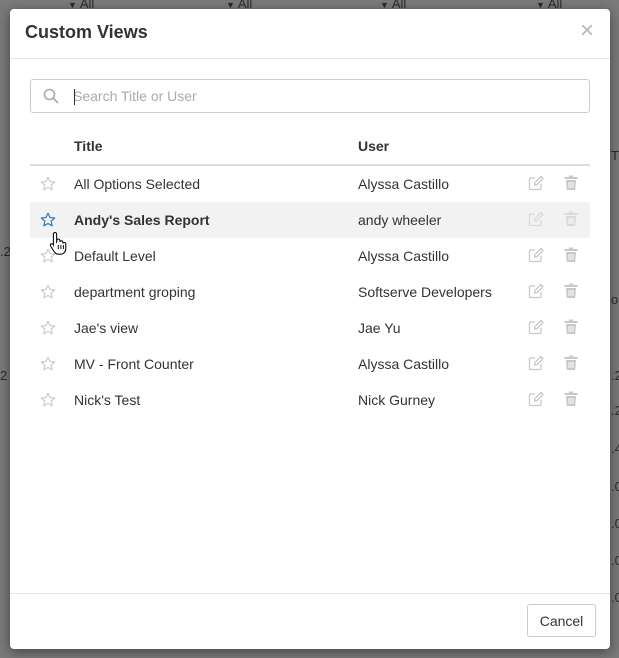 The width and height of the screenshot is (619, 658). What do you see at coordinates (425, 292) in the screenshot?
I see `row-user: Softserve Developers` at bounding box center [425, 292].